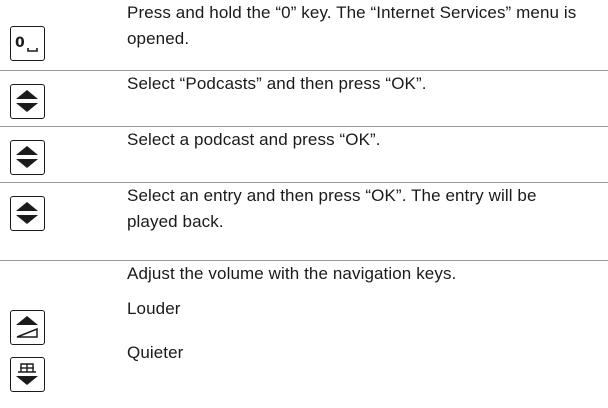 The width and height of the screenshot is (608, 408). I want to click on volume-down-key, so click(27, 374).